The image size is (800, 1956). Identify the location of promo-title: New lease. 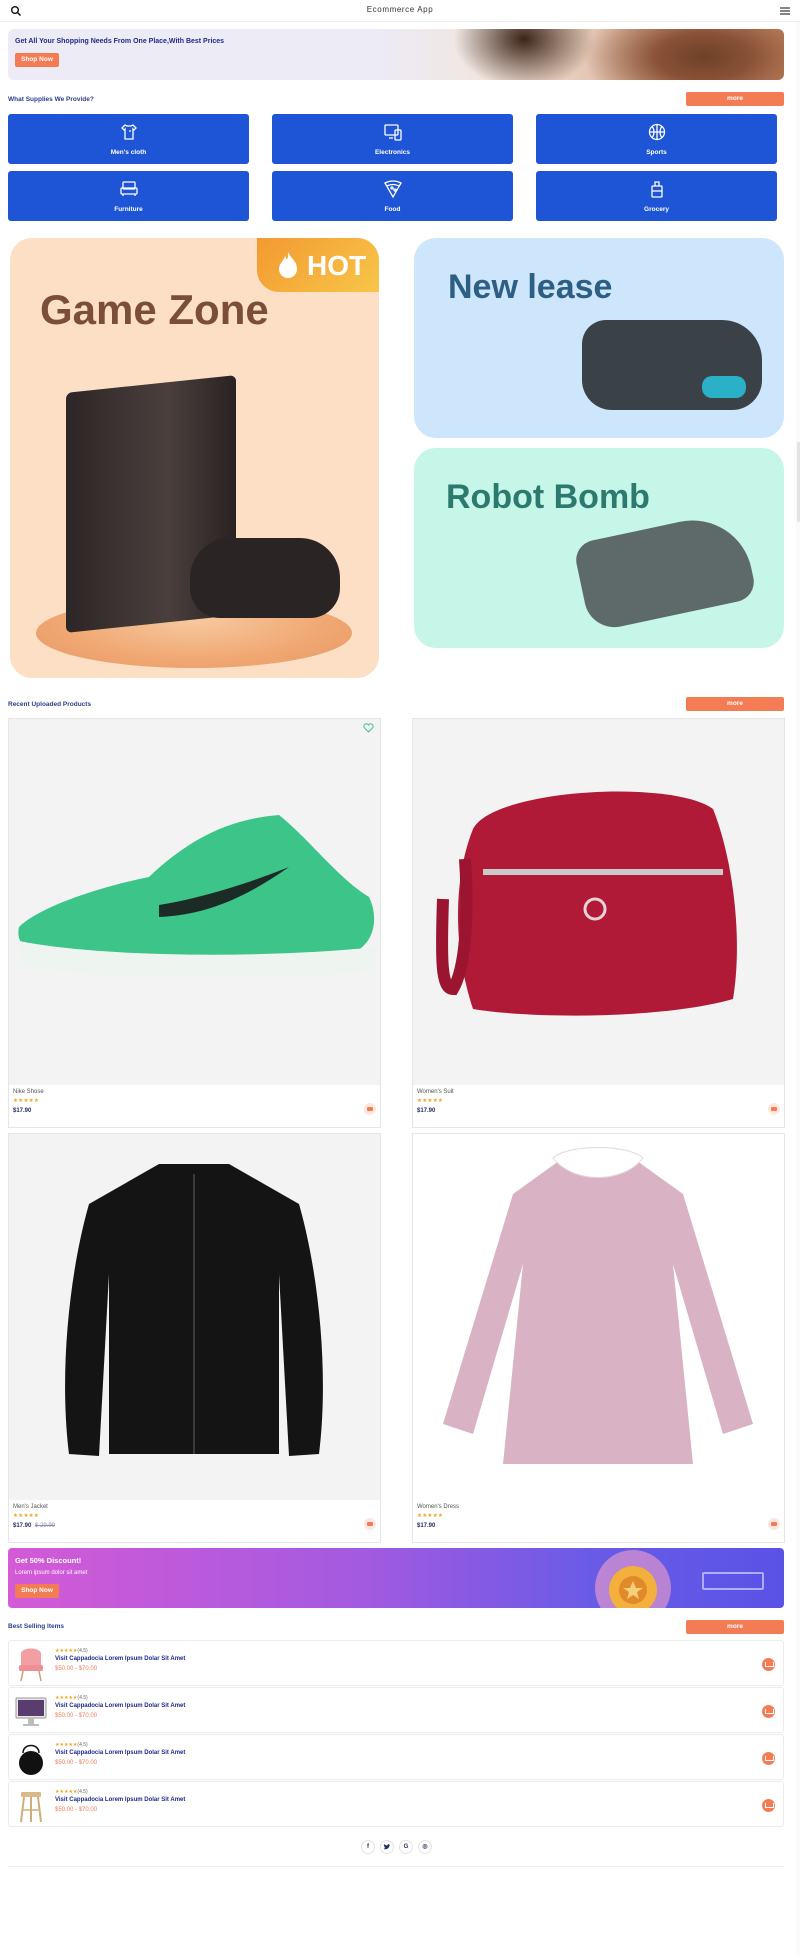
(530, 287).